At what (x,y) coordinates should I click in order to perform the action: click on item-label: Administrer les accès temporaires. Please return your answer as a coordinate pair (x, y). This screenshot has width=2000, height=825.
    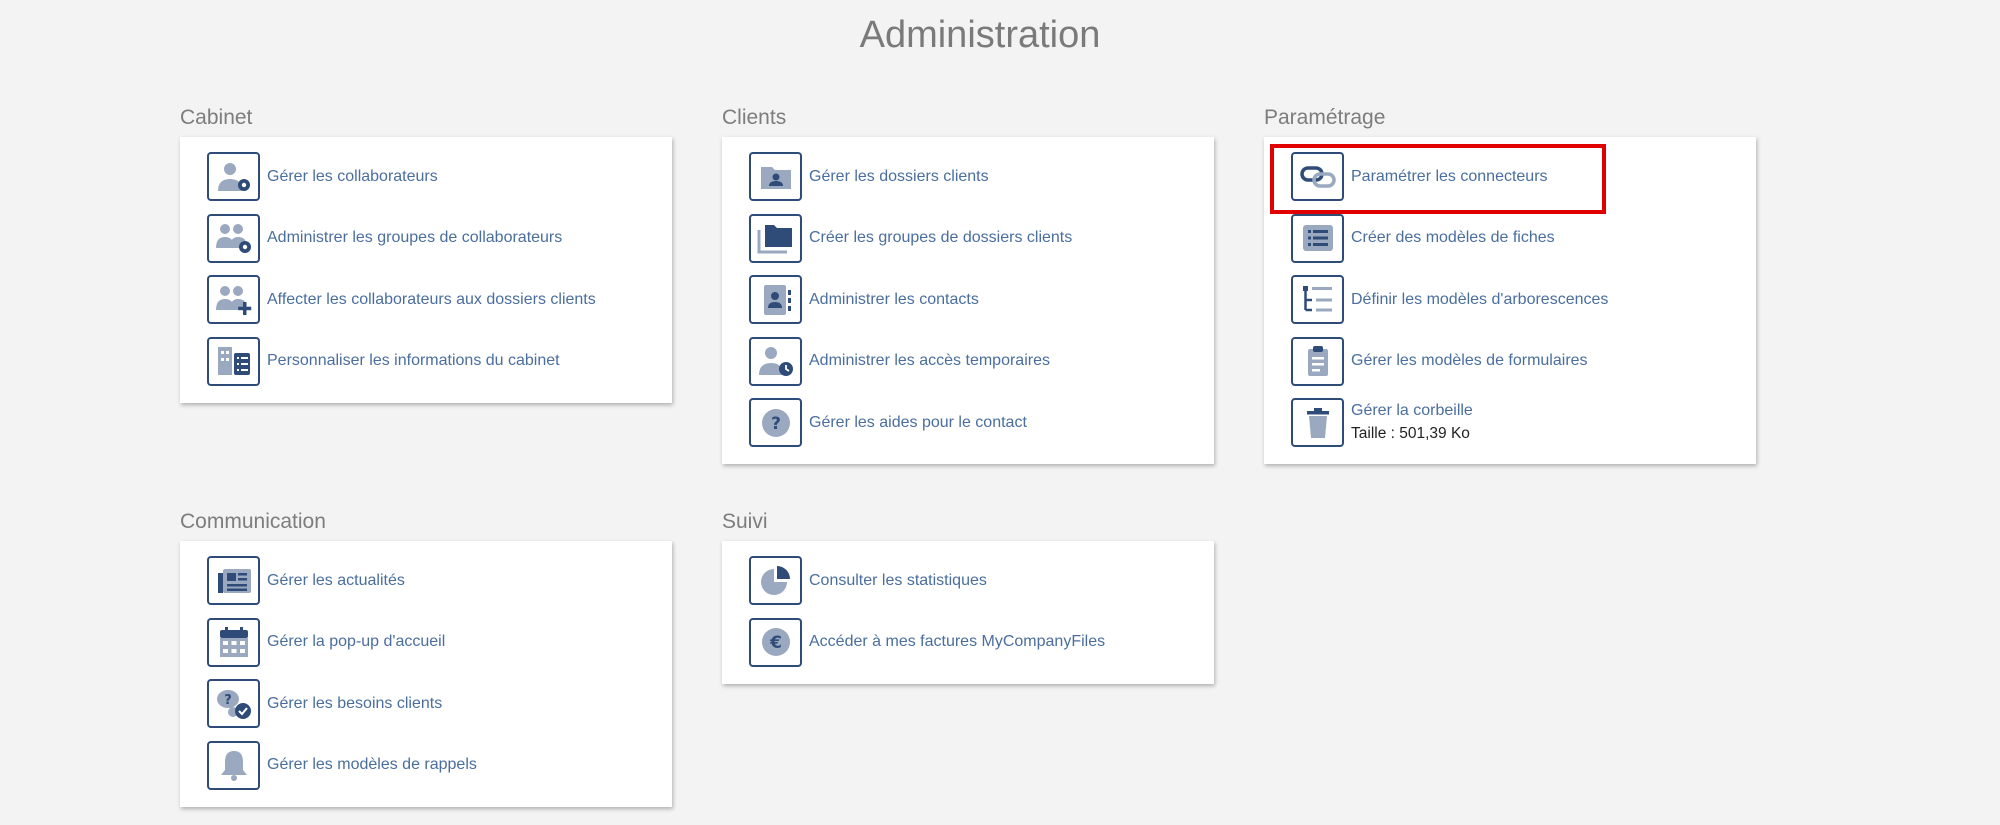
    Looking at the image, I should click on (929, 360).